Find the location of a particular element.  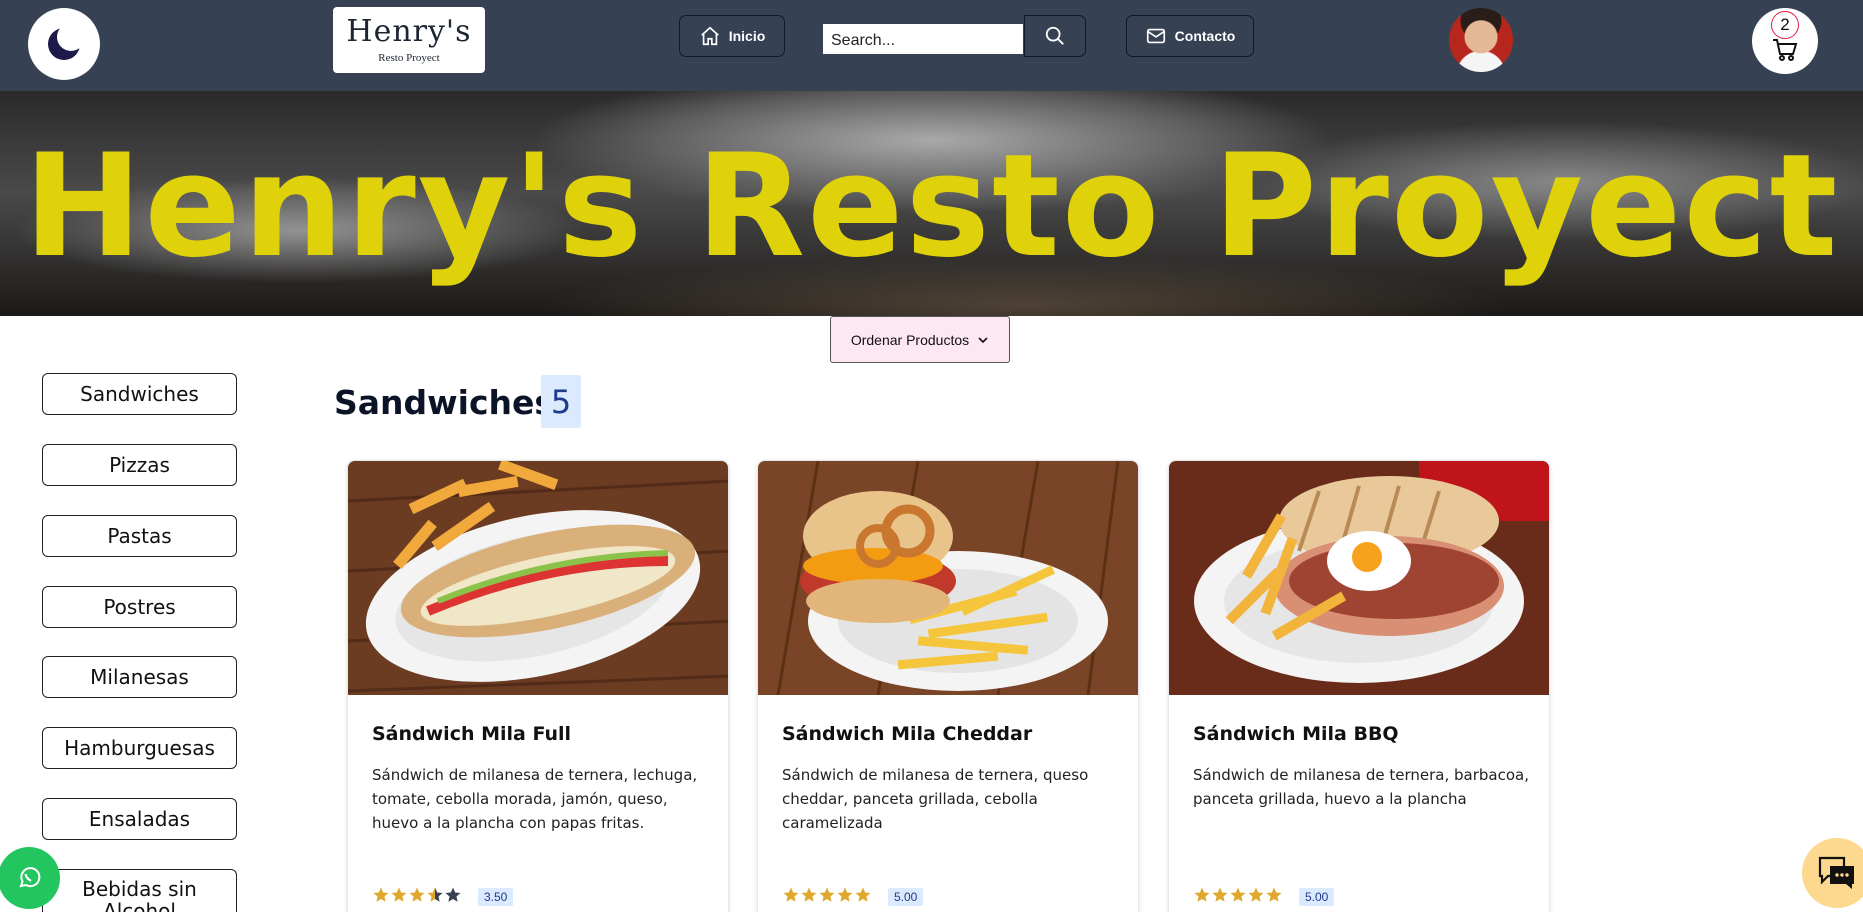

user-avatar is located at coordinates (1481, 40).